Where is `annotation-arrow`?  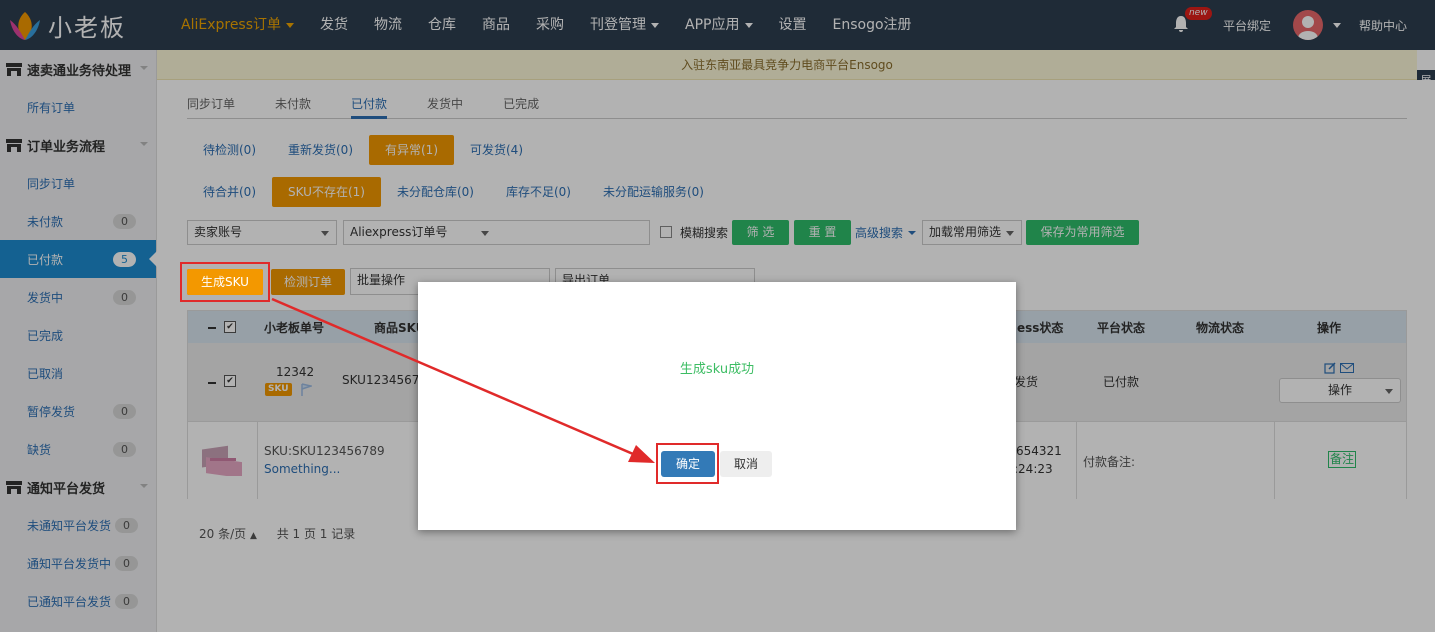 annotation-arrow is located at coordinates (463, 380).